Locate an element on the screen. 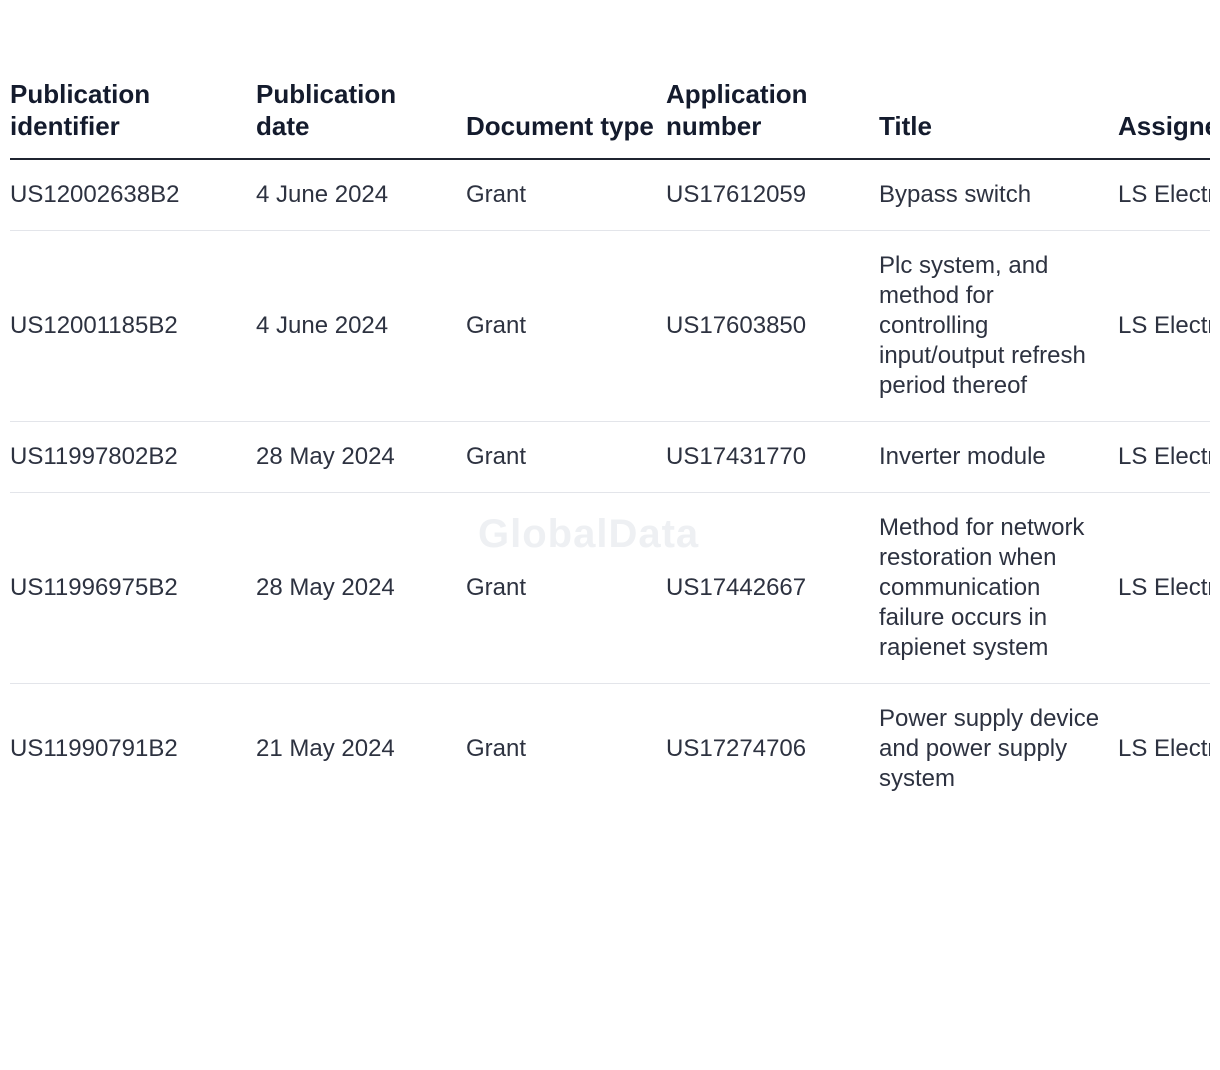  cell-title: Inverter module is located at coordinates (998, 457).